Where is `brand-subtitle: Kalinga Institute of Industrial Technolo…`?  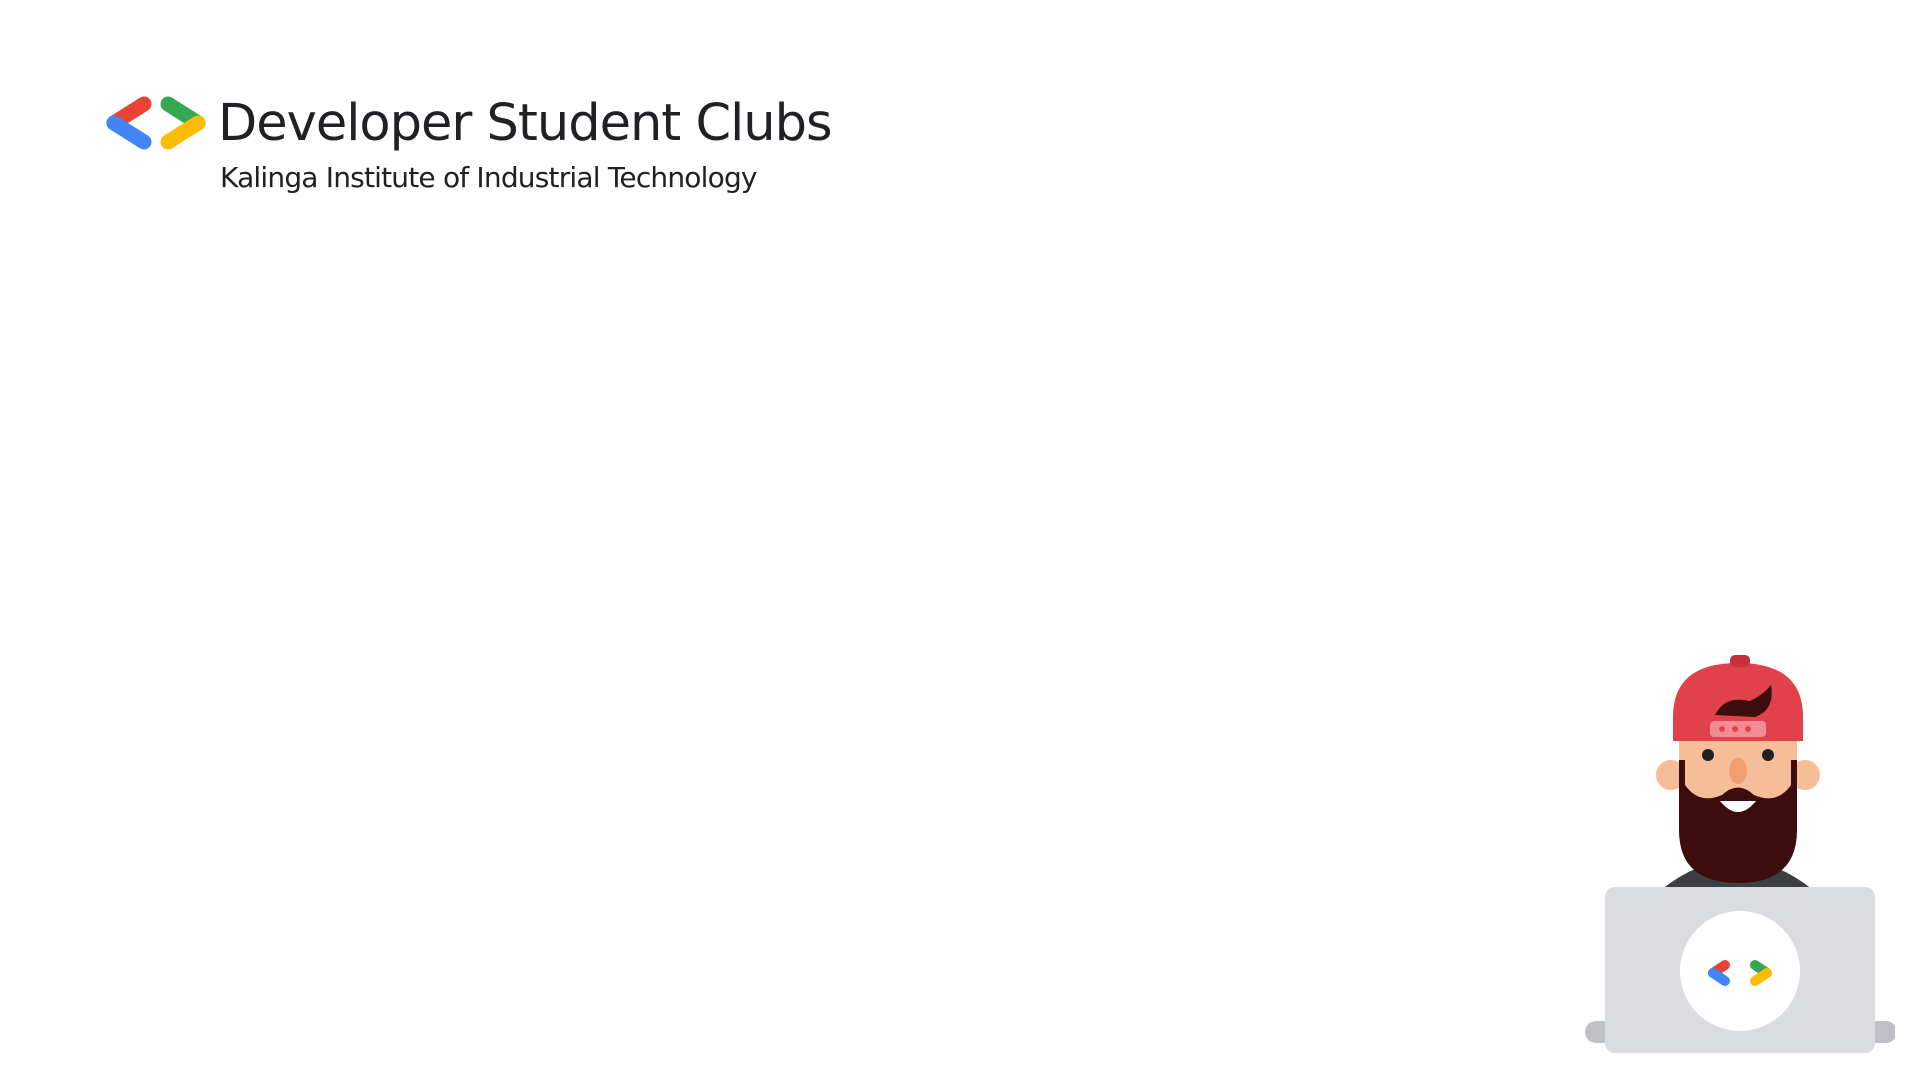
brand-subtitle: Kalinga Institute of Industrial Technolo… is located at coordinates (489, 177).